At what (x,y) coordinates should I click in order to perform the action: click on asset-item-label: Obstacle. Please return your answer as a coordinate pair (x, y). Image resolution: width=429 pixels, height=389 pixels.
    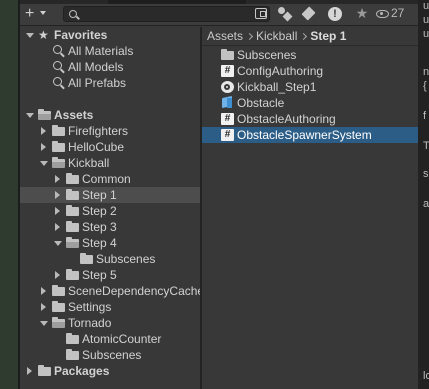
    Looking at the image, I should click on (261, 103).